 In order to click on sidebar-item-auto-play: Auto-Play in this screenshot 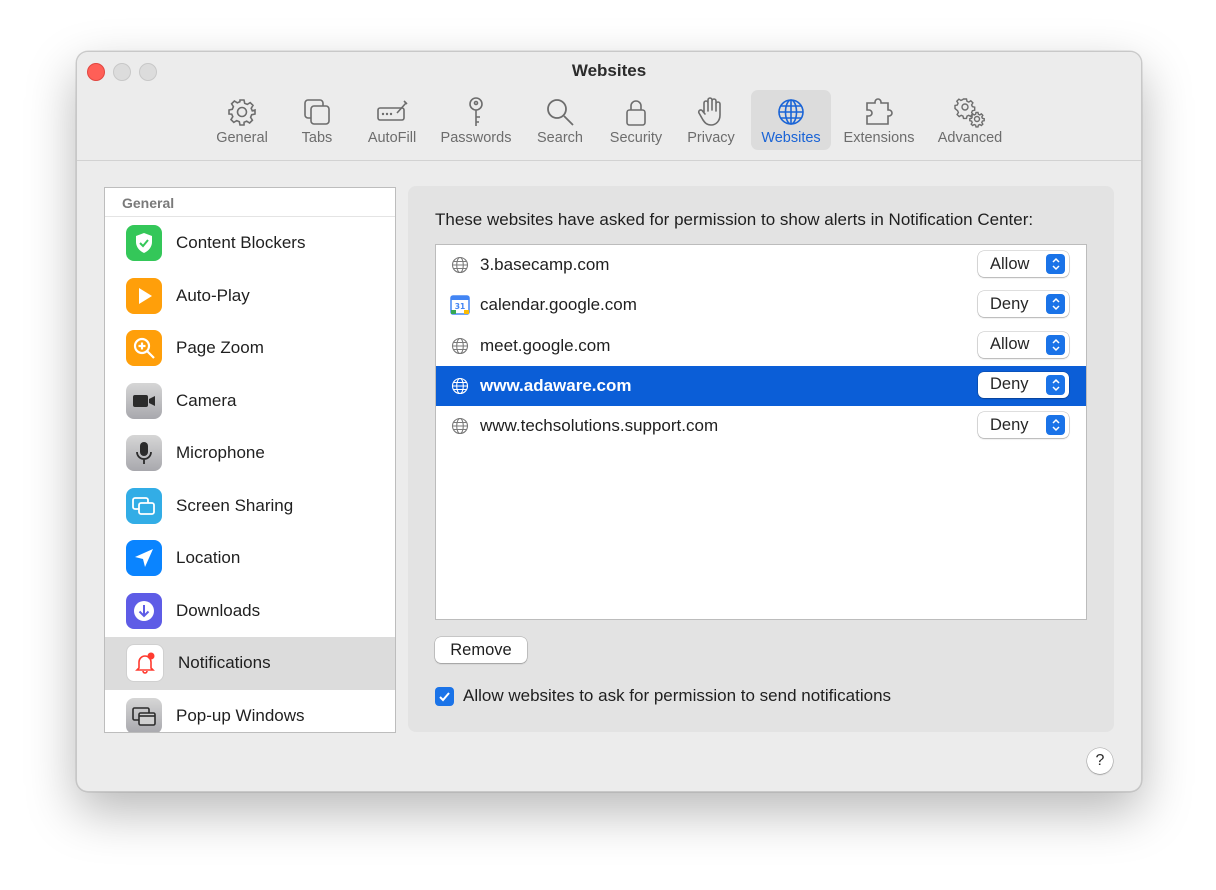, I will do `click(250, 296)`.